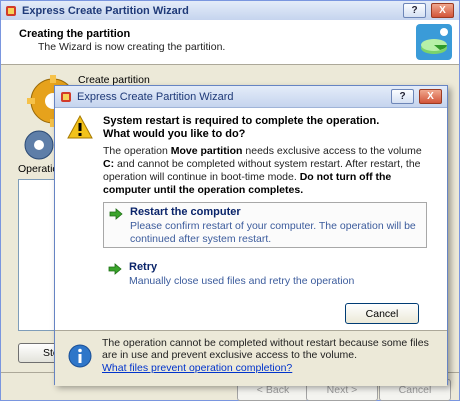  I want to click on restart-computer-title: Restart the computer, so click(185, 212).